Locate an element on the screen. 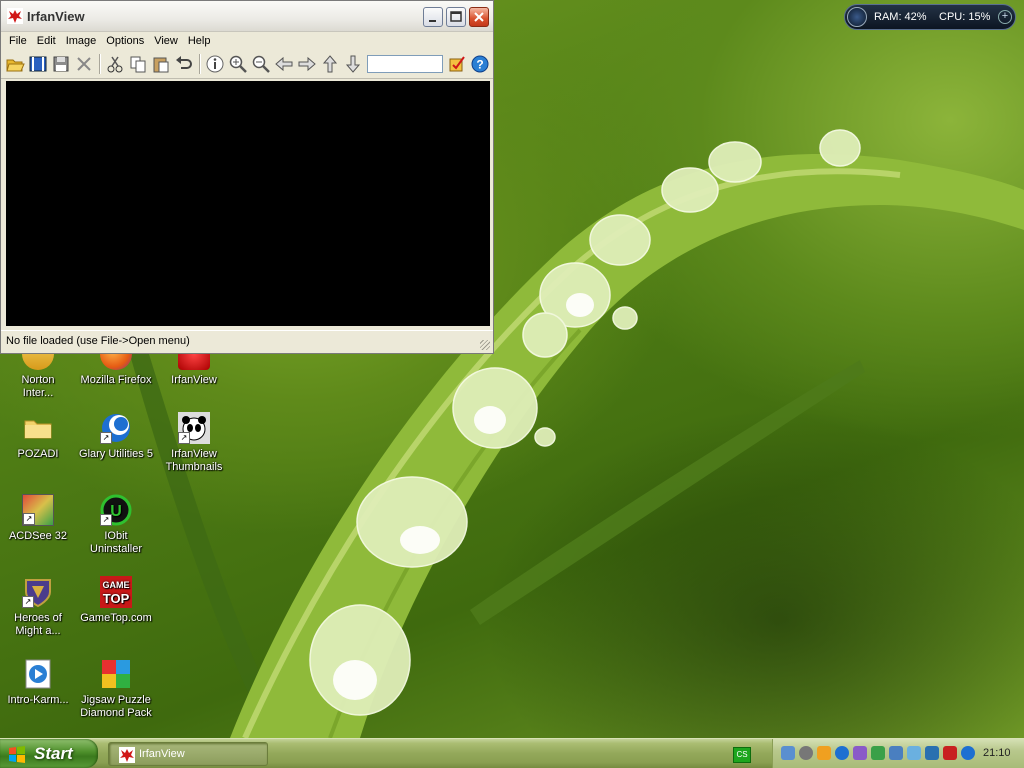 The height and width of the screenshot is (768, 1024). maximize-button is located at coordinates (456, 17).